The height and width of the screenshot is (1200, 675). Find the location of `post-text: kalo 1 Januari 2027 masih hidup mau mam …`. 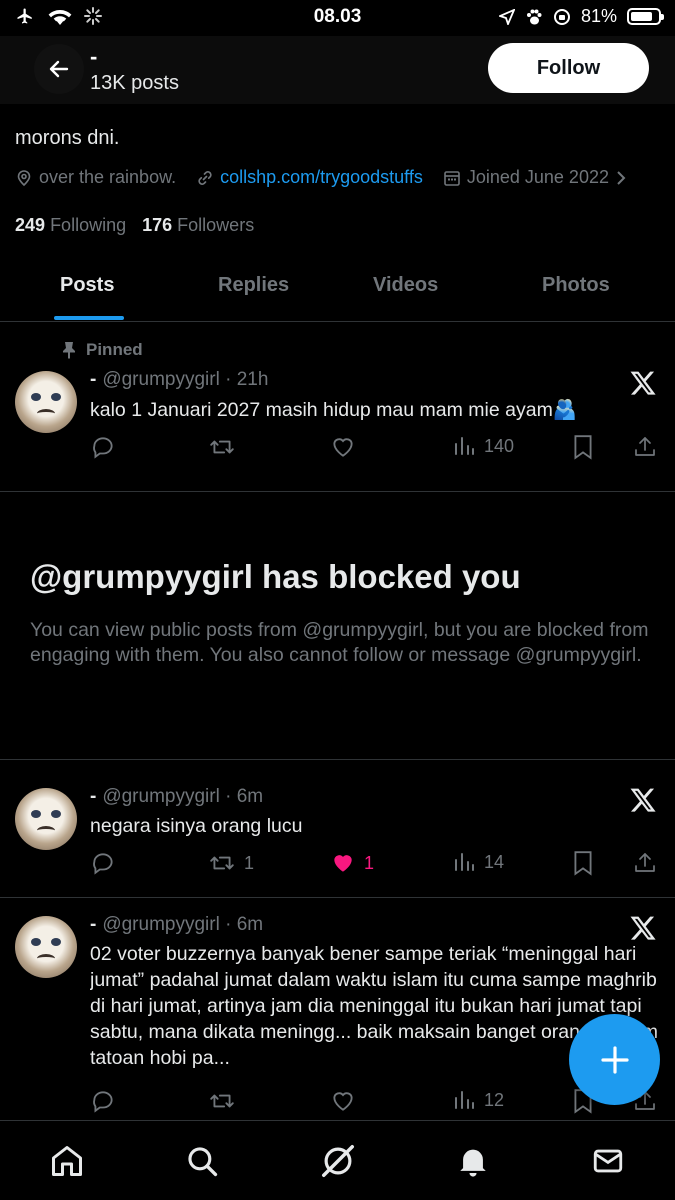

post-text: kalo 1 Januari 2027 masih hidup mau mam … is located at coordinates (334, 410).